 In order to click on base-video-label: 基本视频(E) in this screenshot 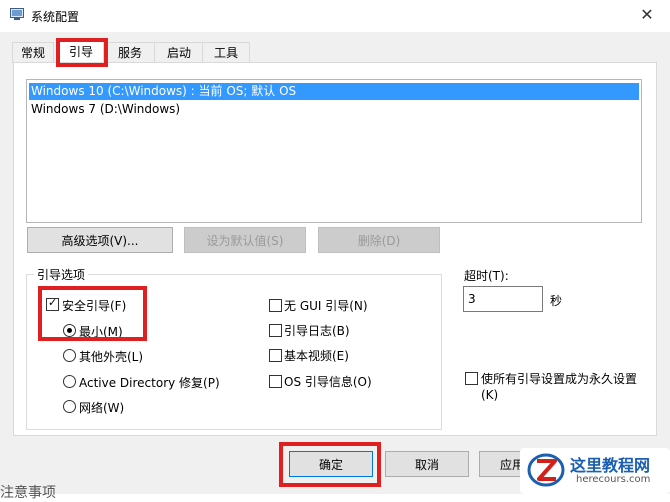, I will do `click(316, 356)`.